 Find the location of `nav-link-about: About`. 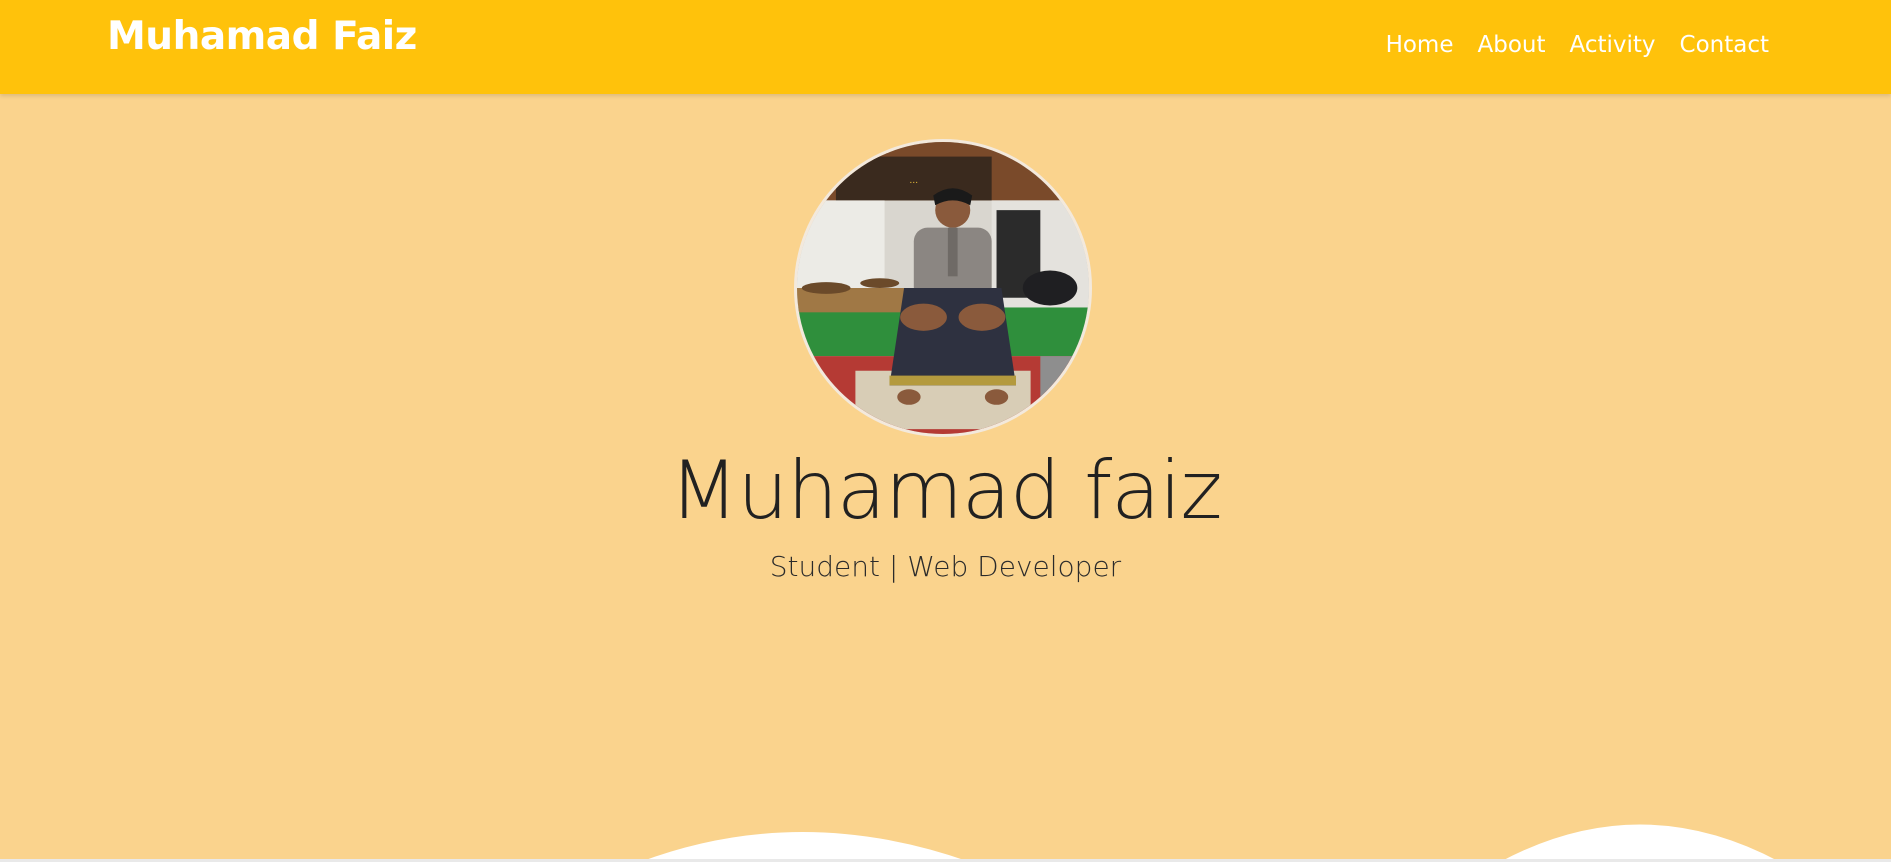

nav-link-about: About is located at coordinates (1511, 45).